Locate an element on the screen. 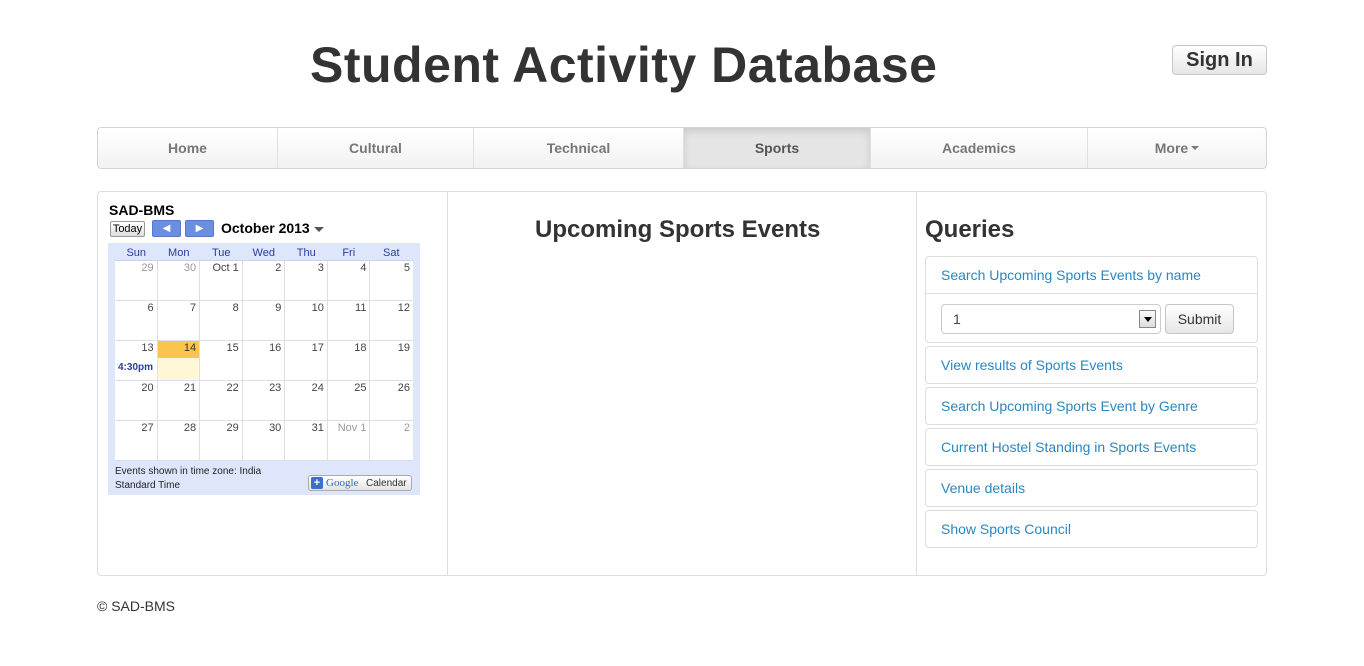 This screenshot has height=666, width=1364. calendar-day: 19 is located at coordinates (391, 360).